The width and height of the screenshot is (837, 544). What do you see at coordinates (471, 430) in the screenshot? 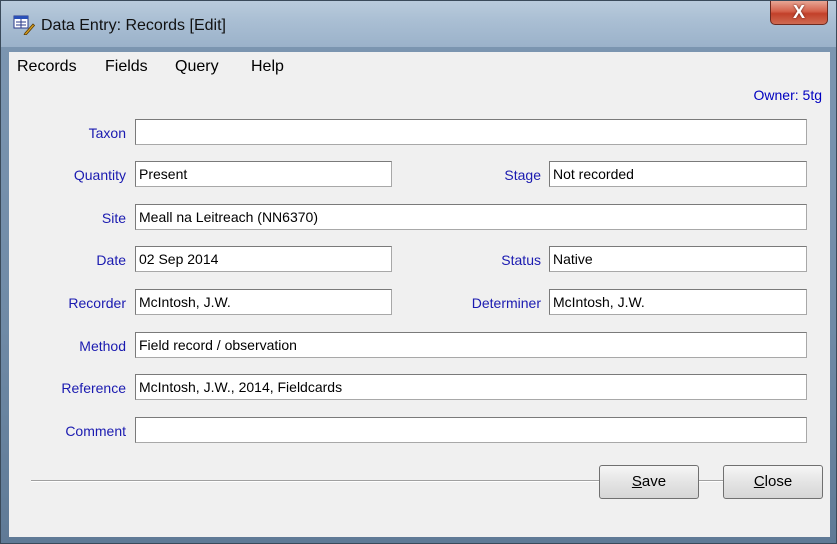
I see `comment-field` at bounding box center [471, 430].